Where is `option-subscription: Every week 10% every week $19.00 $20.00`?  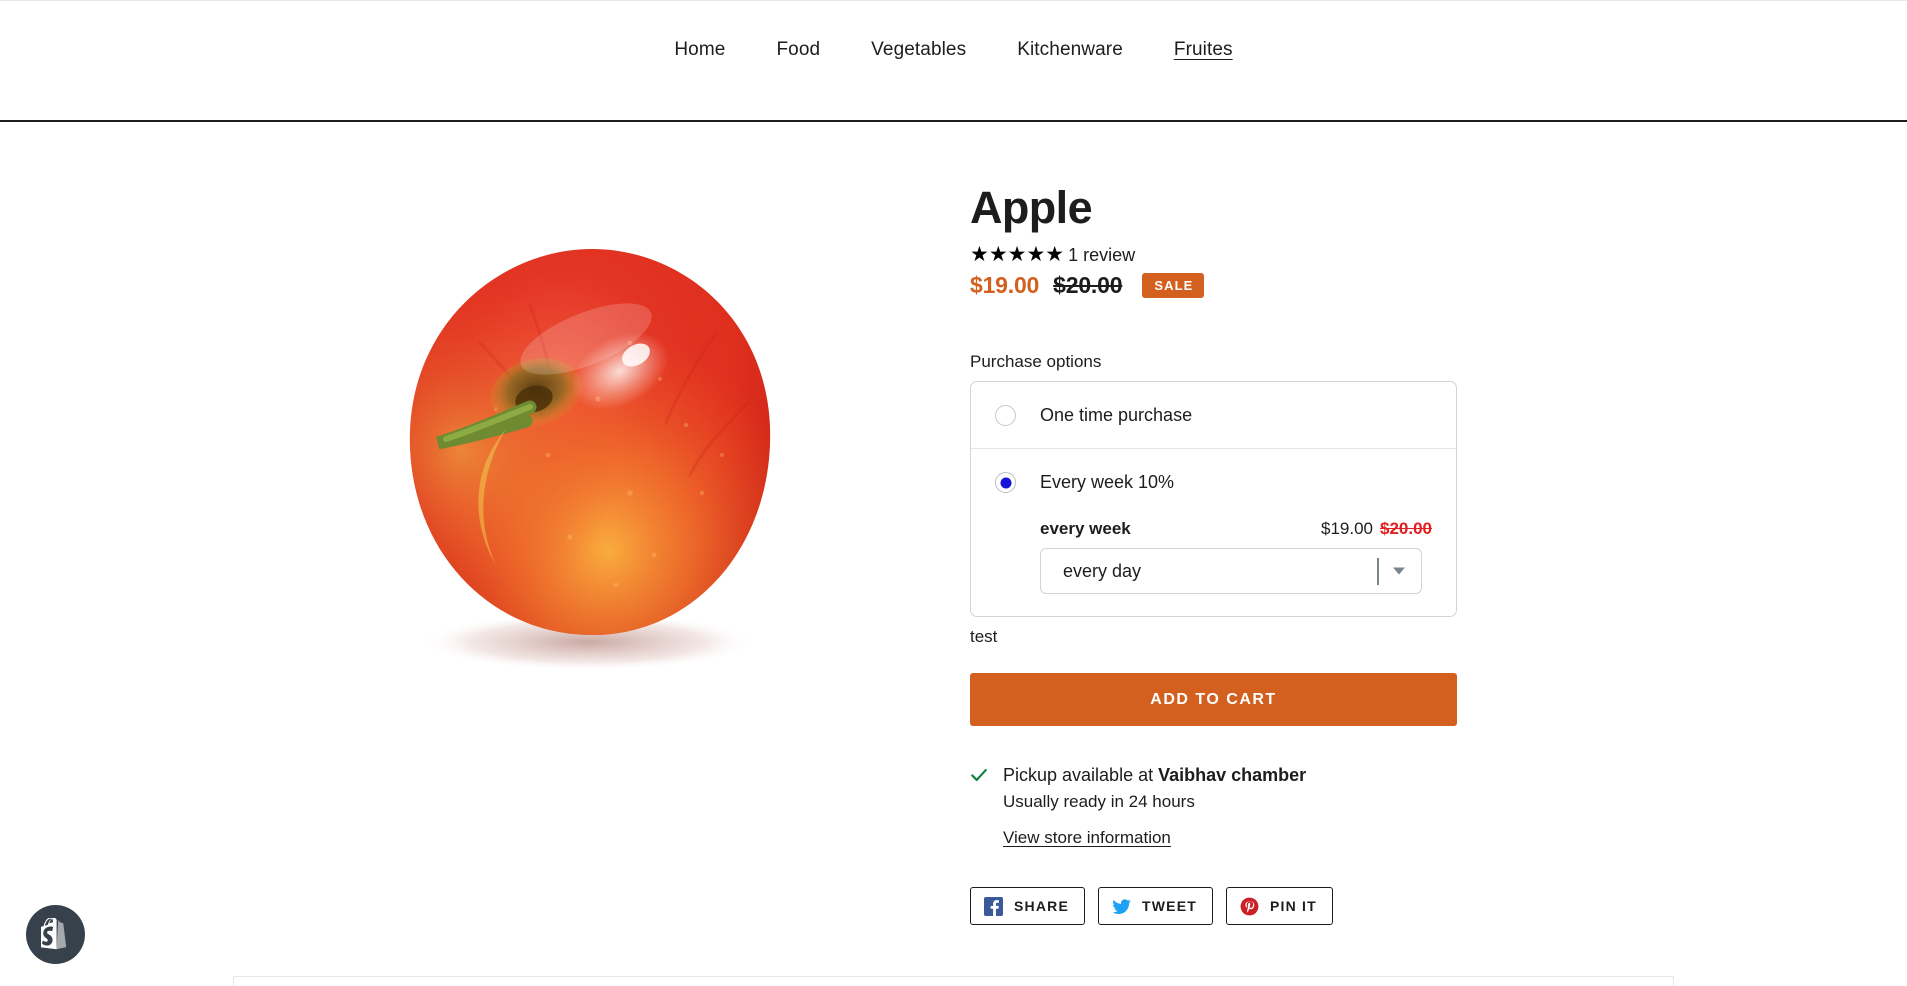 option-subscription: Every week 10% every week $19.00 $20.00 is located at coordinates (1213, 532).